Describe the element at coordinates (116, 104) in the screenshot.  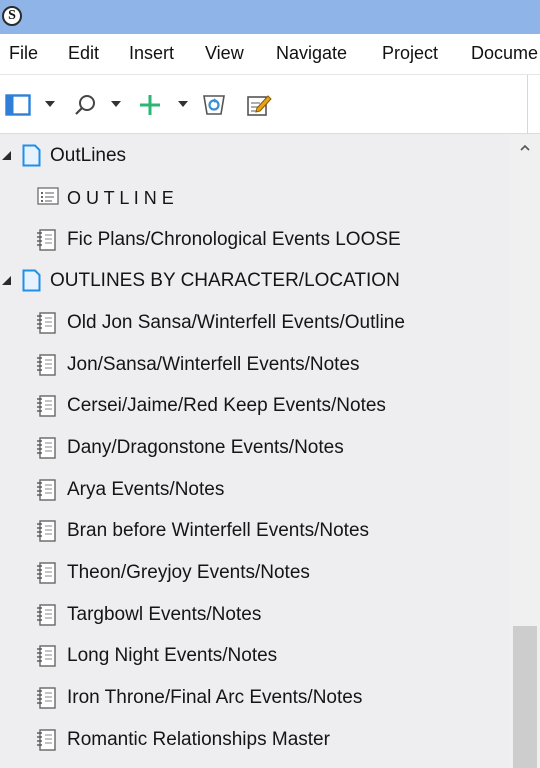
I see `search-dropdown-arrow` at that location.